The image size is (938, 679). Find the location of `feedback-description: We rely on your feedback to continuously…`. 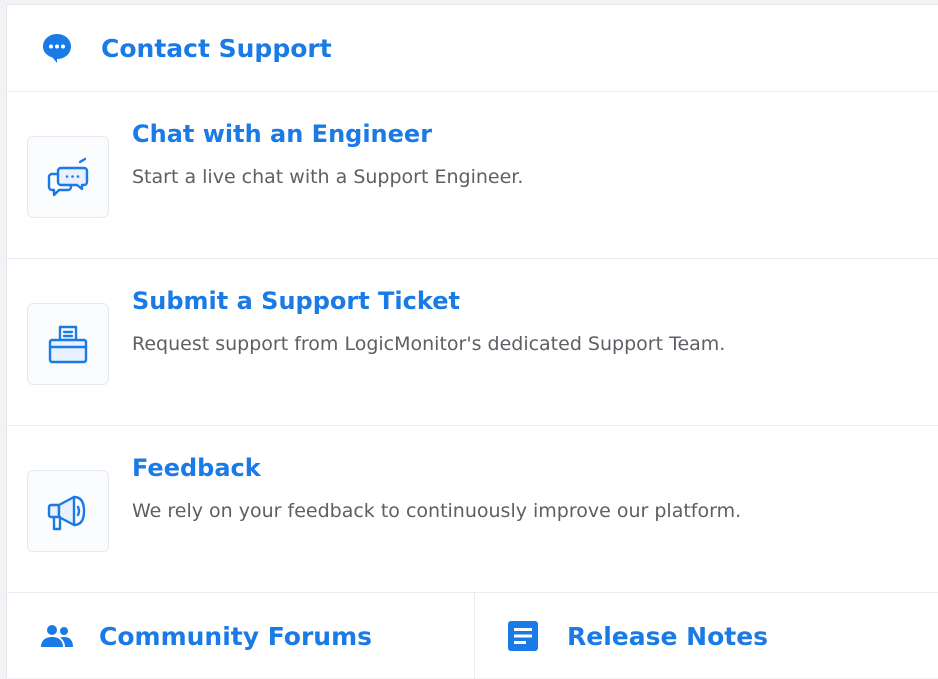

feedback-description: We rely on your feedback to continuously… is located at coordinates (437, 511).